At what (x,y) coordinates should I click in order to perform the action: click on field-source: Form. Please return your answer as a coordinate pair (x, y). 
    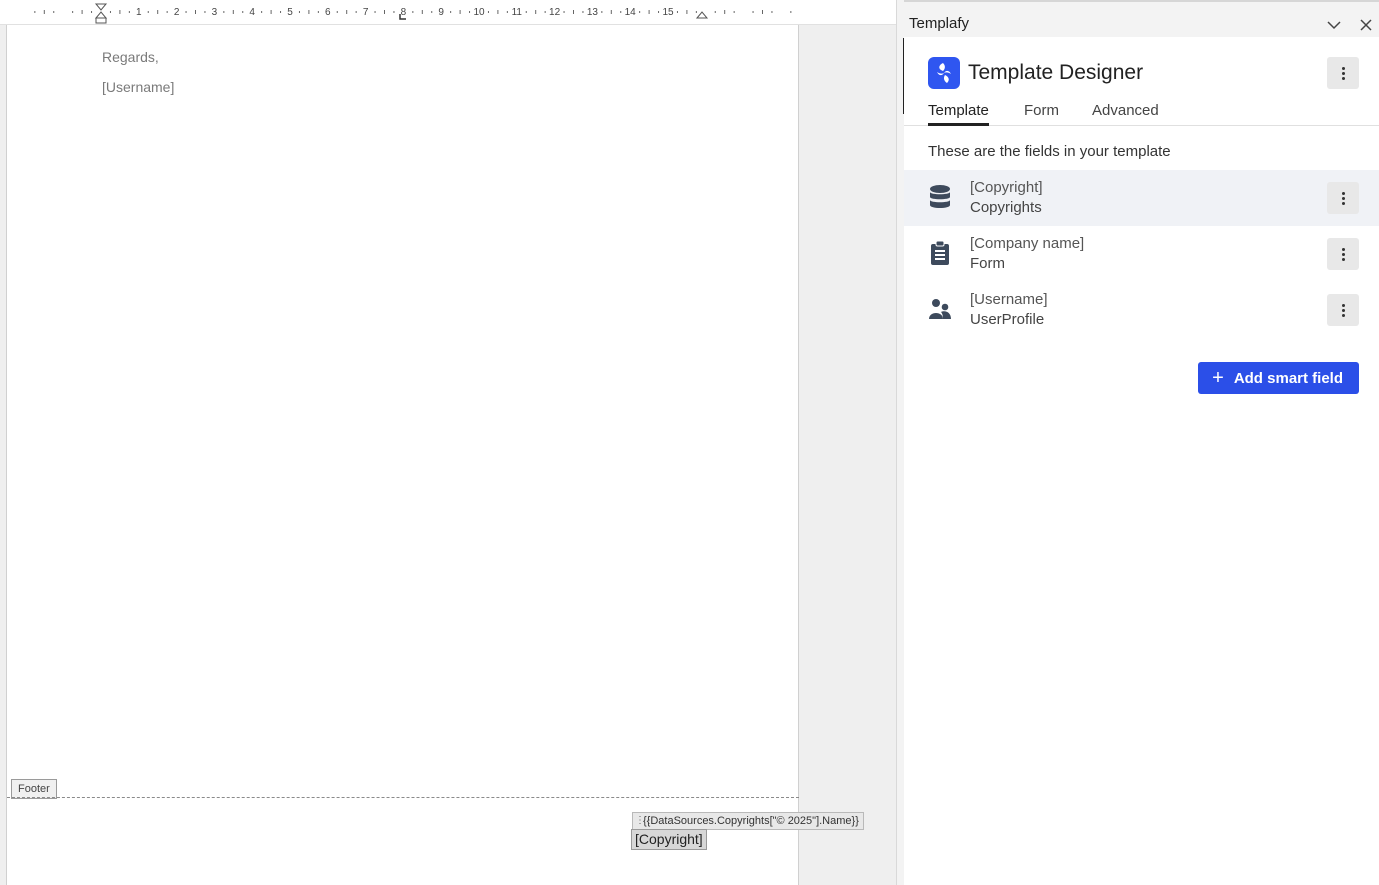
    Looking at the image, I should click on (987, 263).